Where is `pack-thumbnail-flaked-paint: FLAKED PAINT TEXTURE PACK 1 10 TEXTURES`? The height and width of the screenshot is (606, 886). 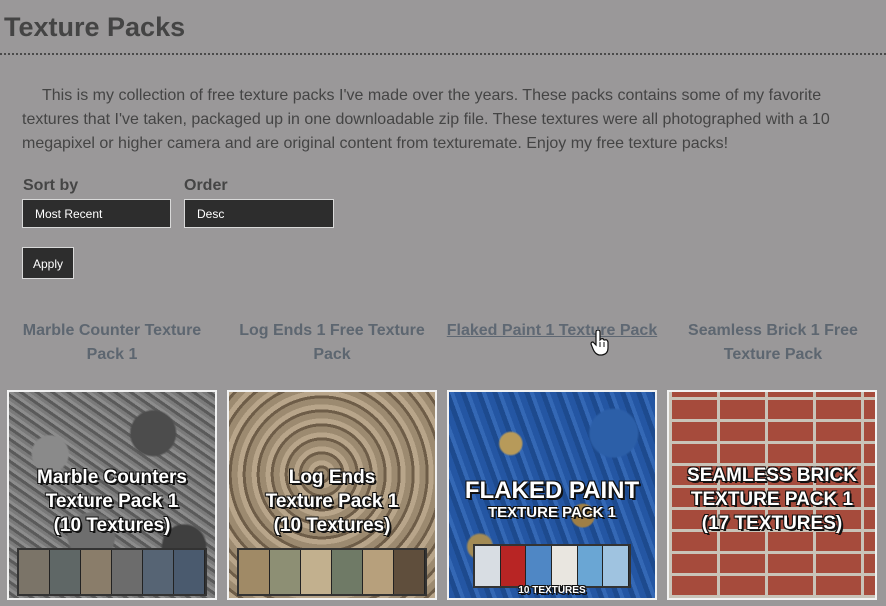
pack-thumbnail-flaked-paint: FLAKED PAINT TEXTURE PACK 1 10 TEXTURES is located at coordinates (552, 495).